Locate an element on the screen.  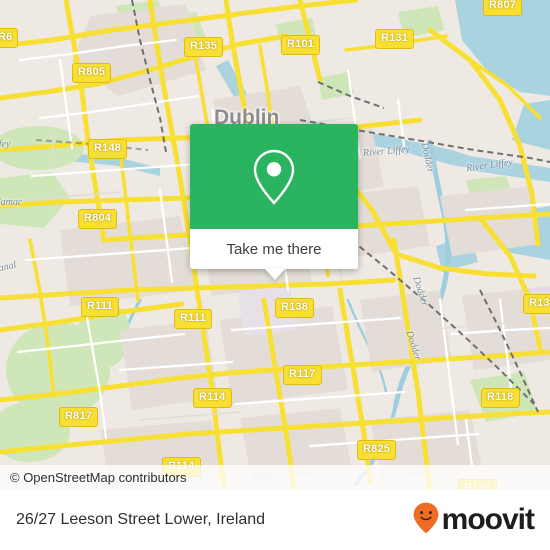
moovit-smiley-pin-icon is located at coordinates (426, 520).